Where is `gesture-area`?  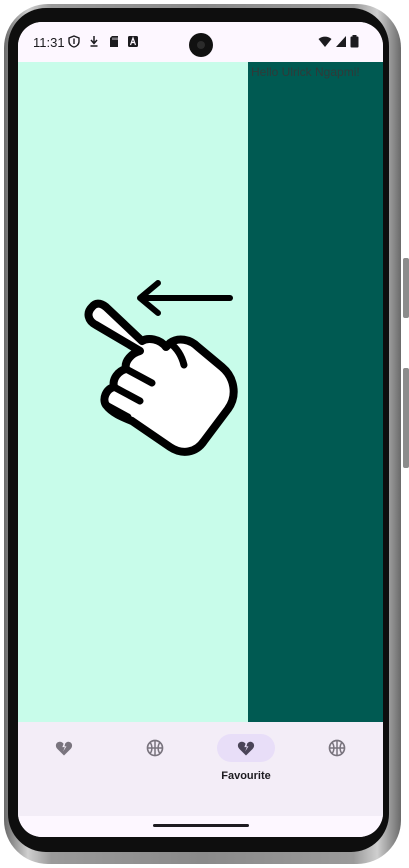
gesture-area is located at coordinates (200, 826).